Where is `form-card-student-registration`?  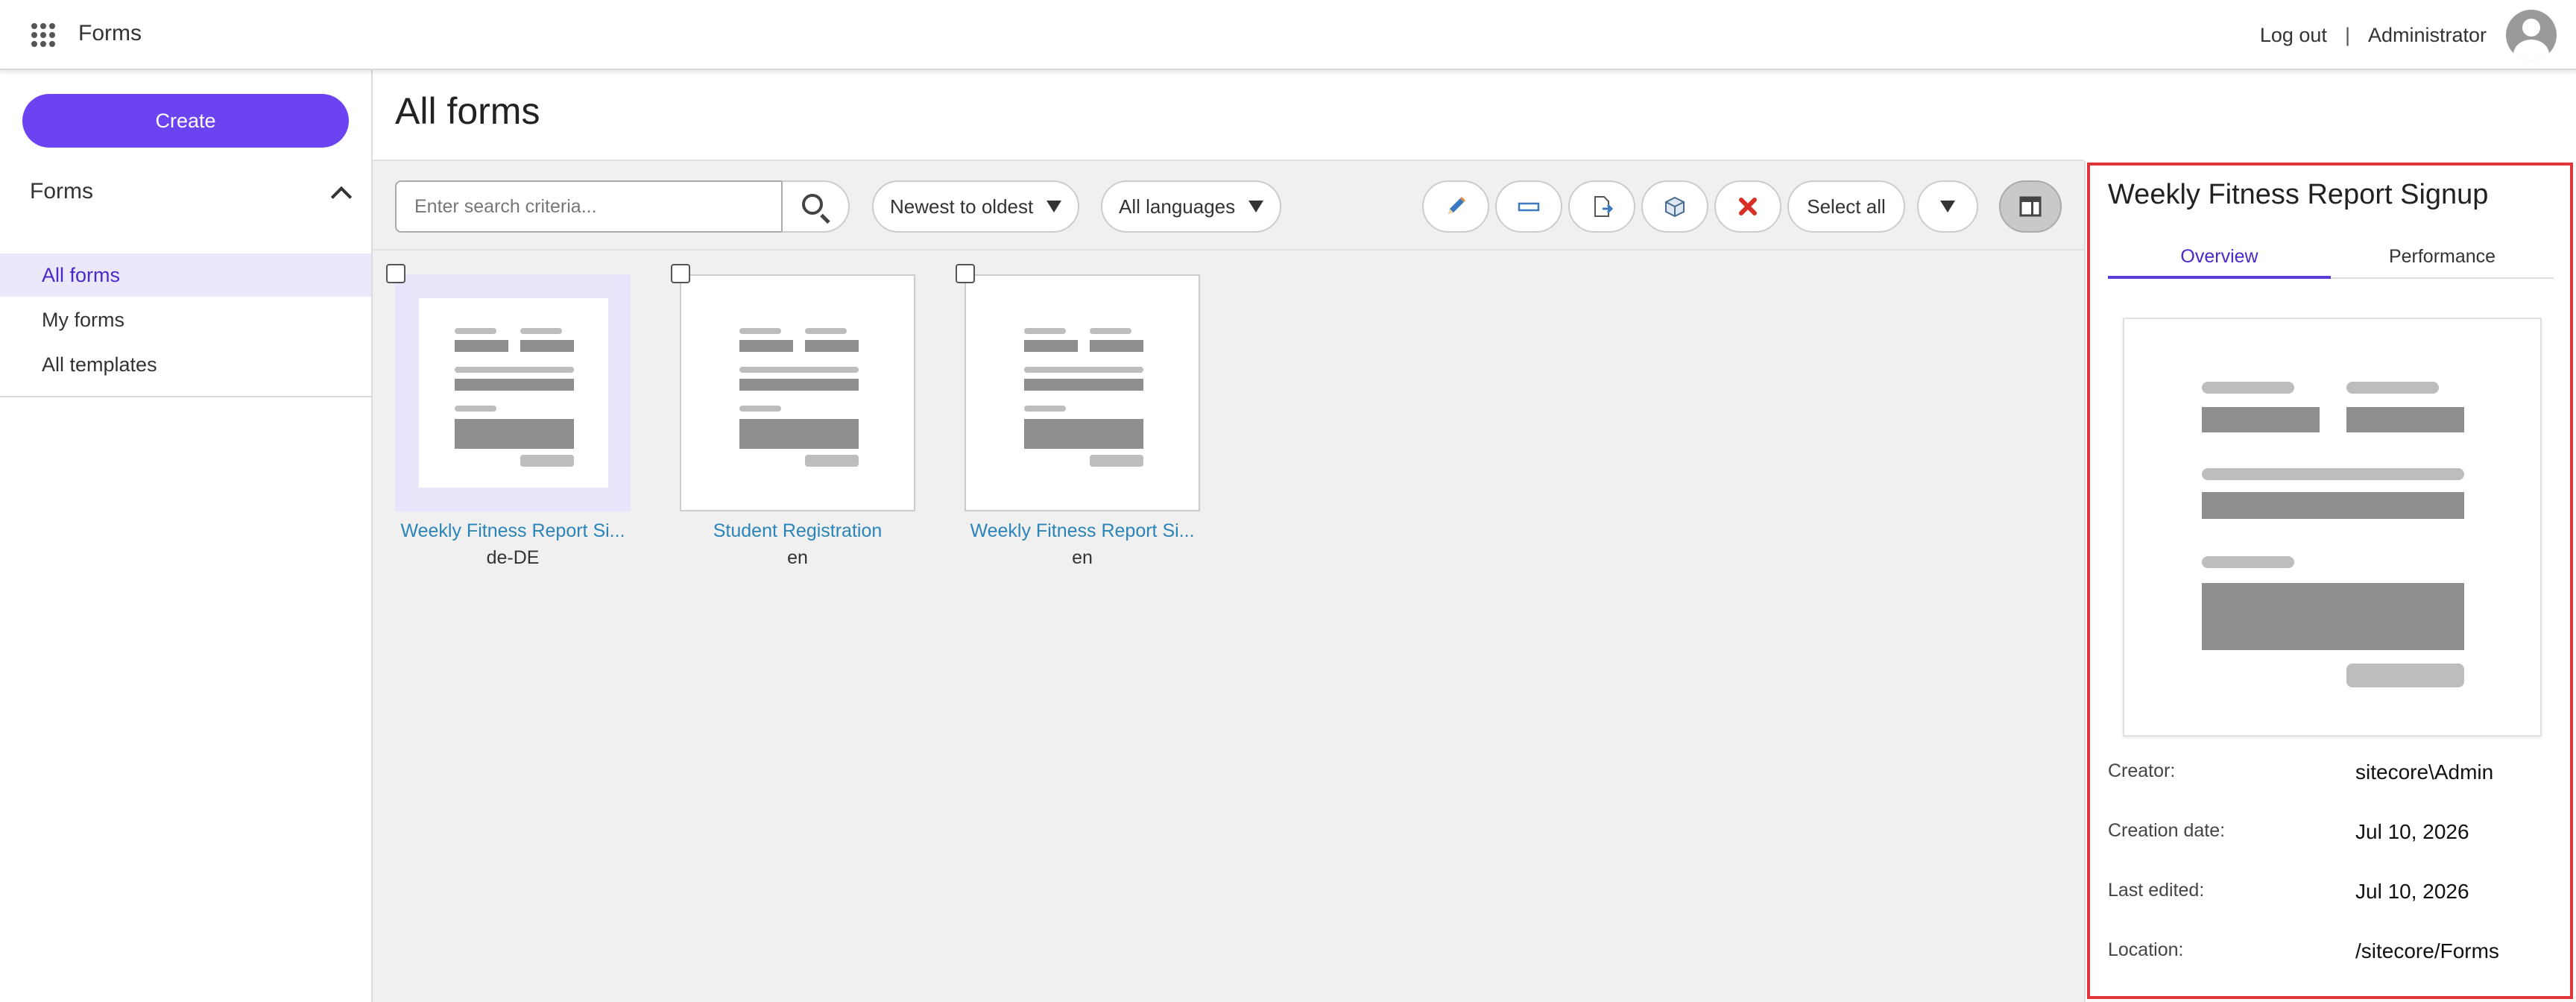
form-card-student-registration is located at coordinates (798, 392).